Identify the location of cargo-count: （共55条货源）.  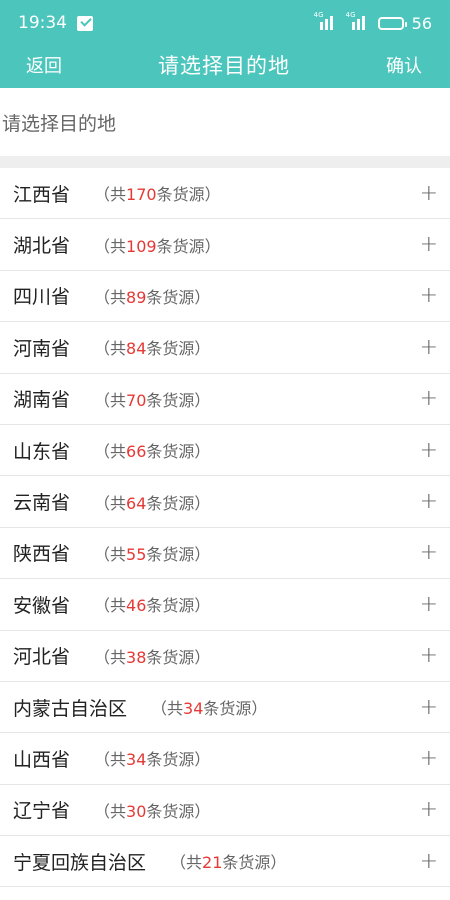
(152, 553).